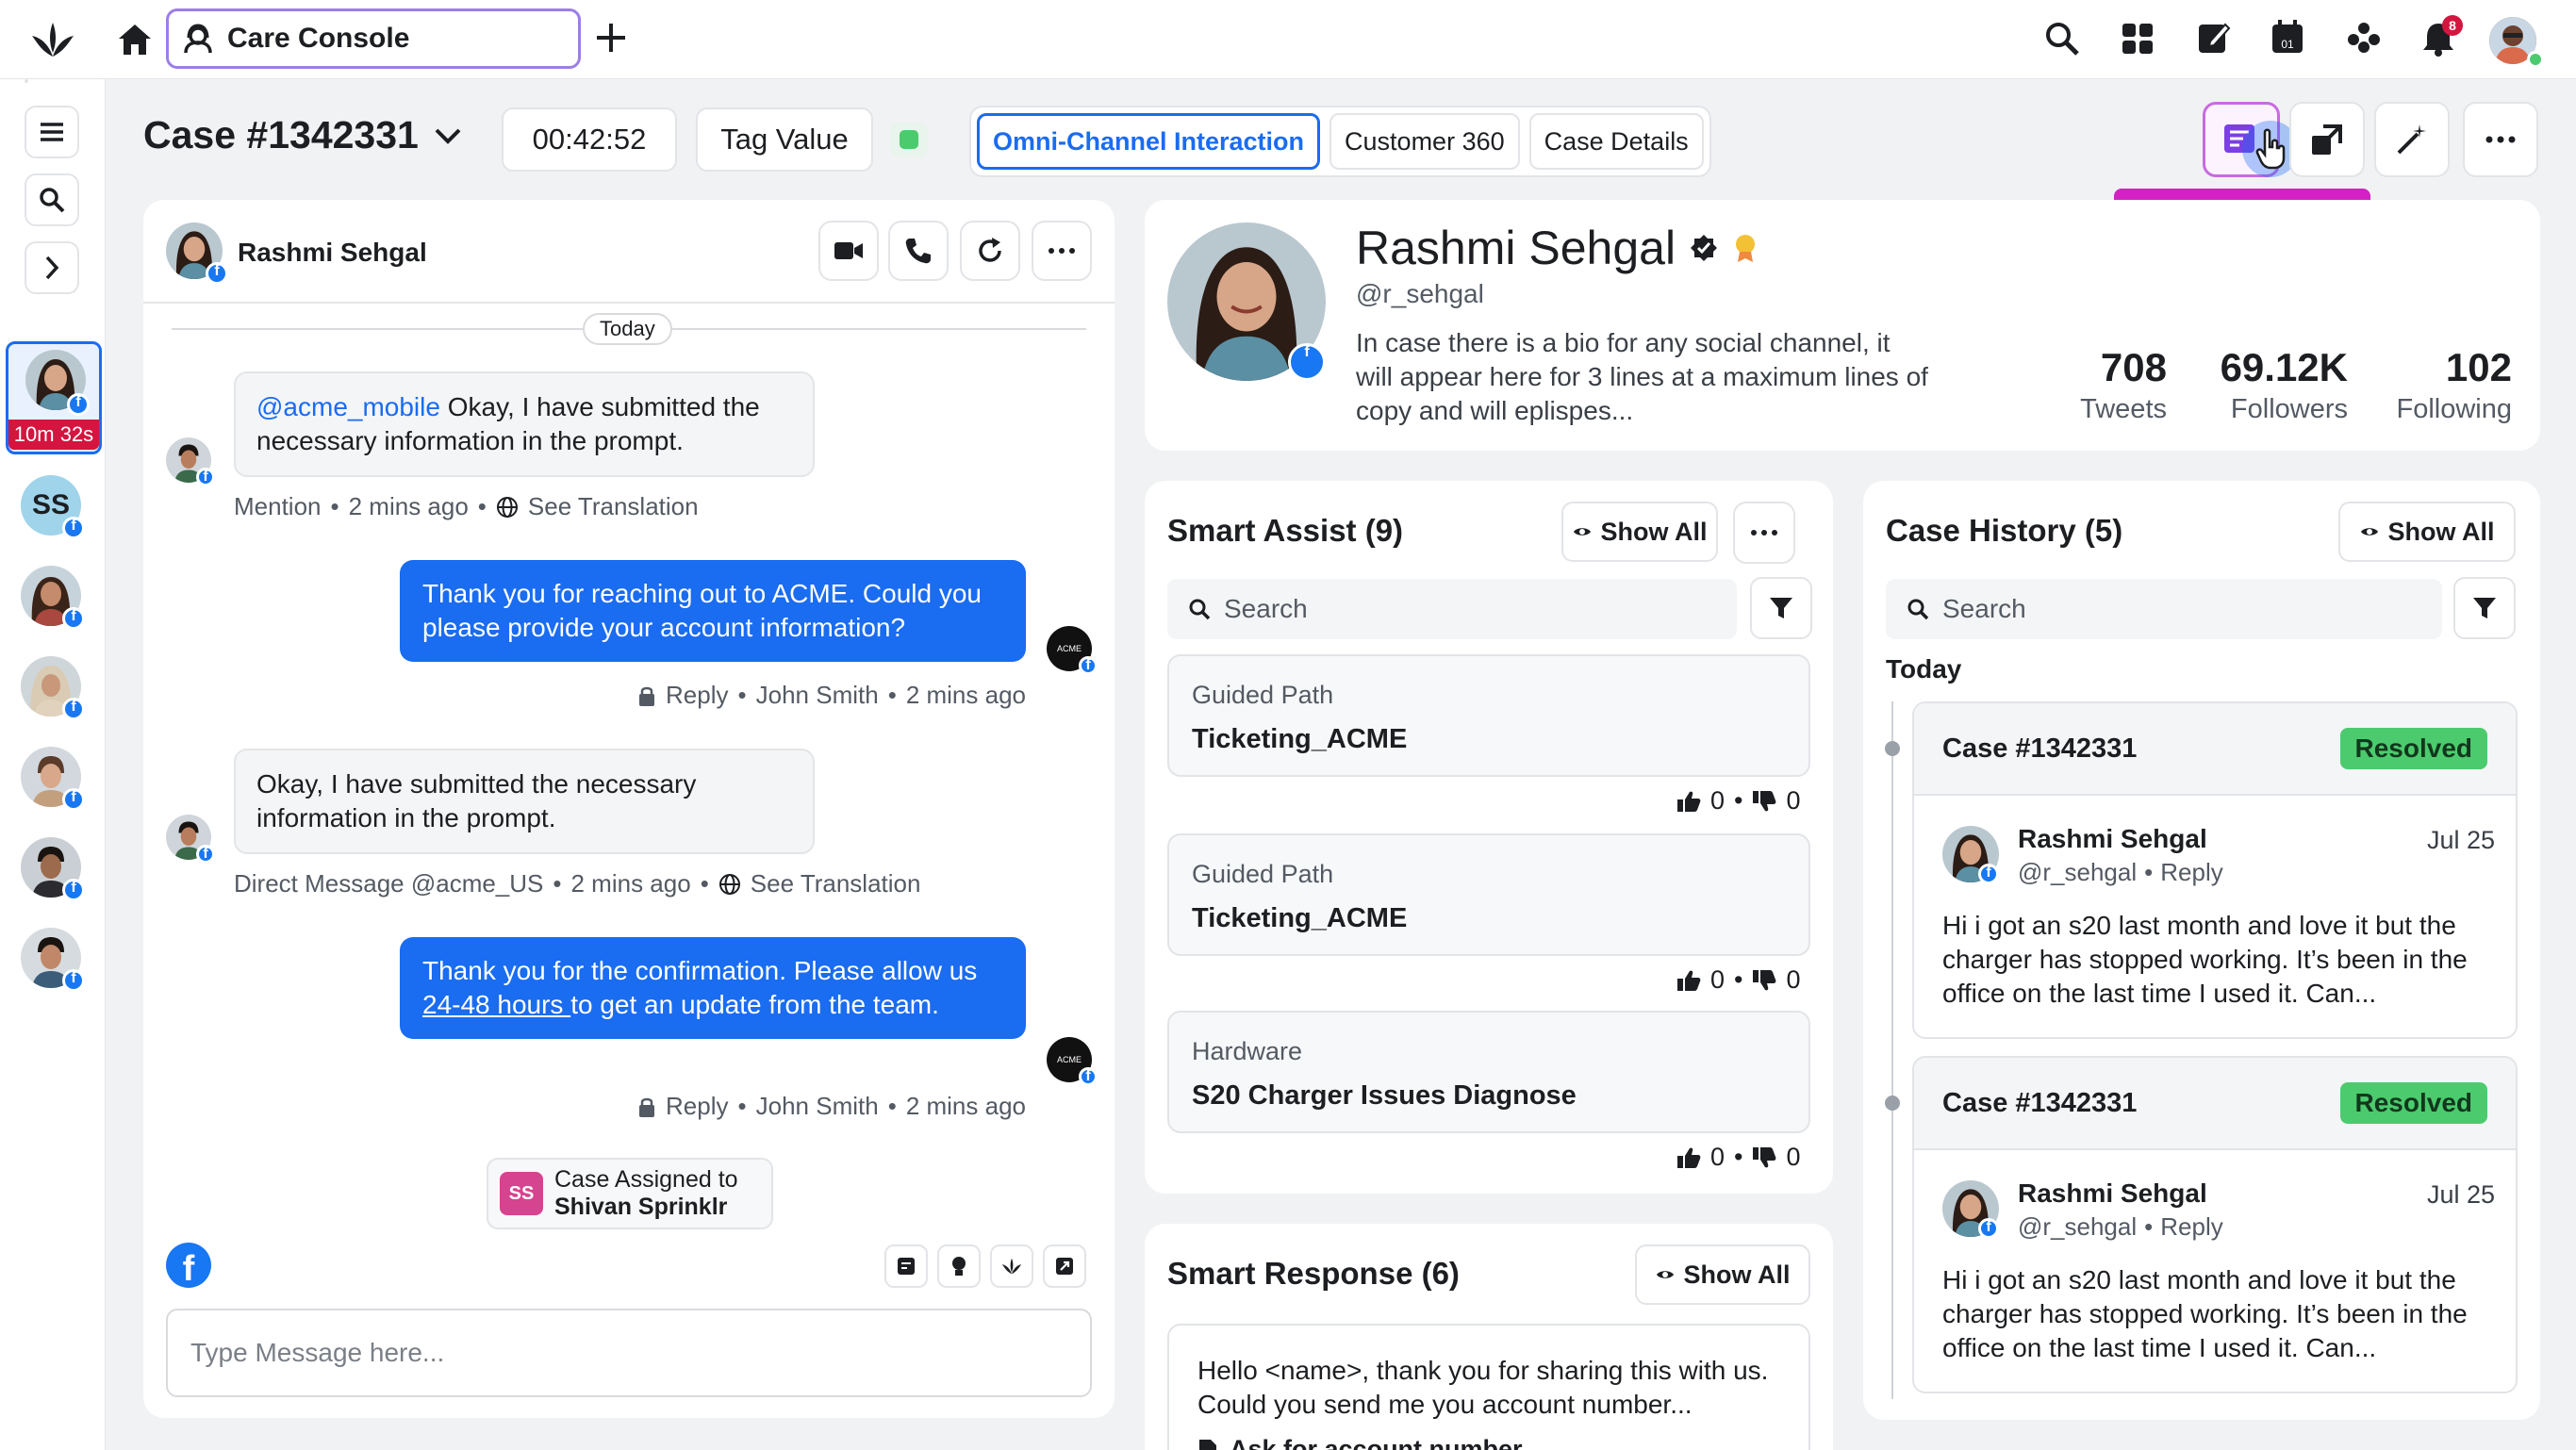 The image size is (2576, 1450). I want to click on message-link: 24-48 hours, so click(496, 1005).